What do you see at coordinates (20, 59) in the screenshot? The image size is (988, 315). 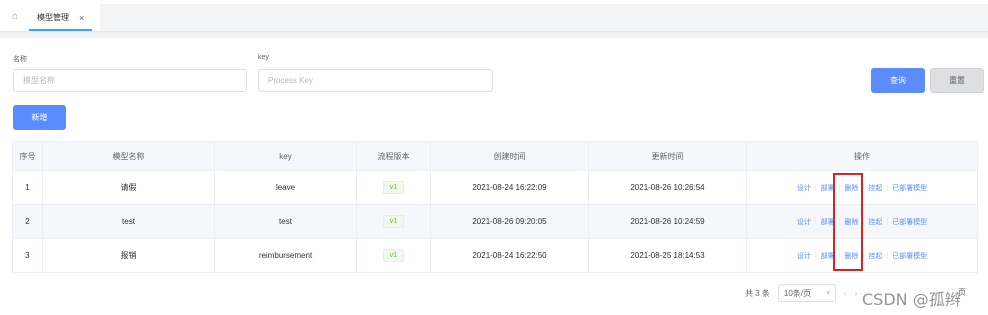 I see `name-label: 名称` at bounding box center [20, 59].